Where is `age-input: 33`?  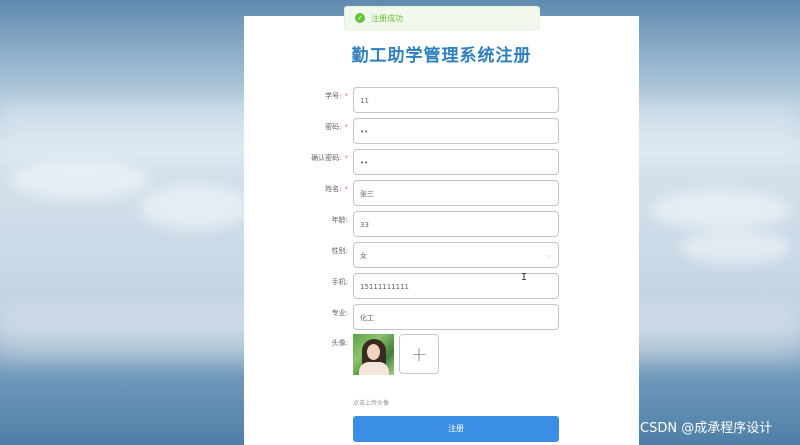
age-input: 33 is located at coordinates (456, 224).